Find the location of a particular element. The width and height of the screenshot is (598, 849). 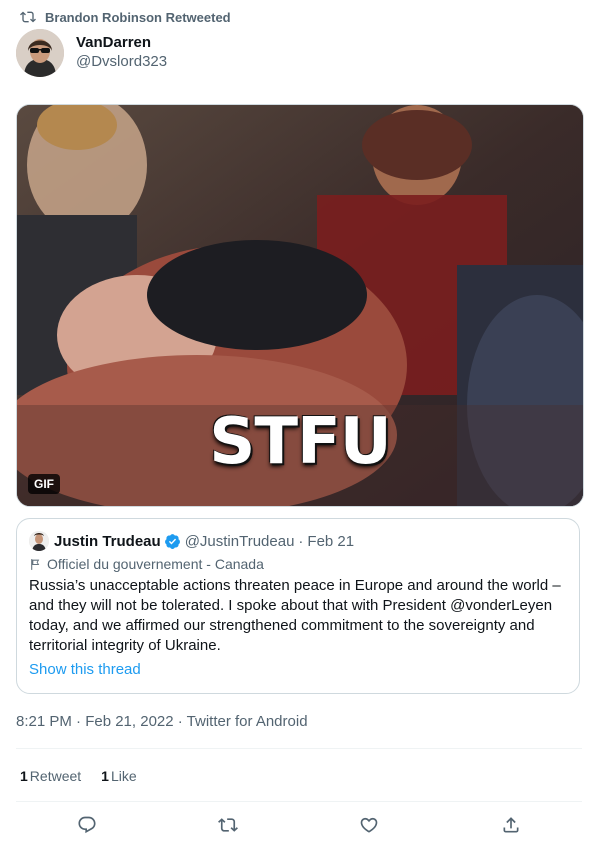

like-icon is located at coordinates (369, 825).